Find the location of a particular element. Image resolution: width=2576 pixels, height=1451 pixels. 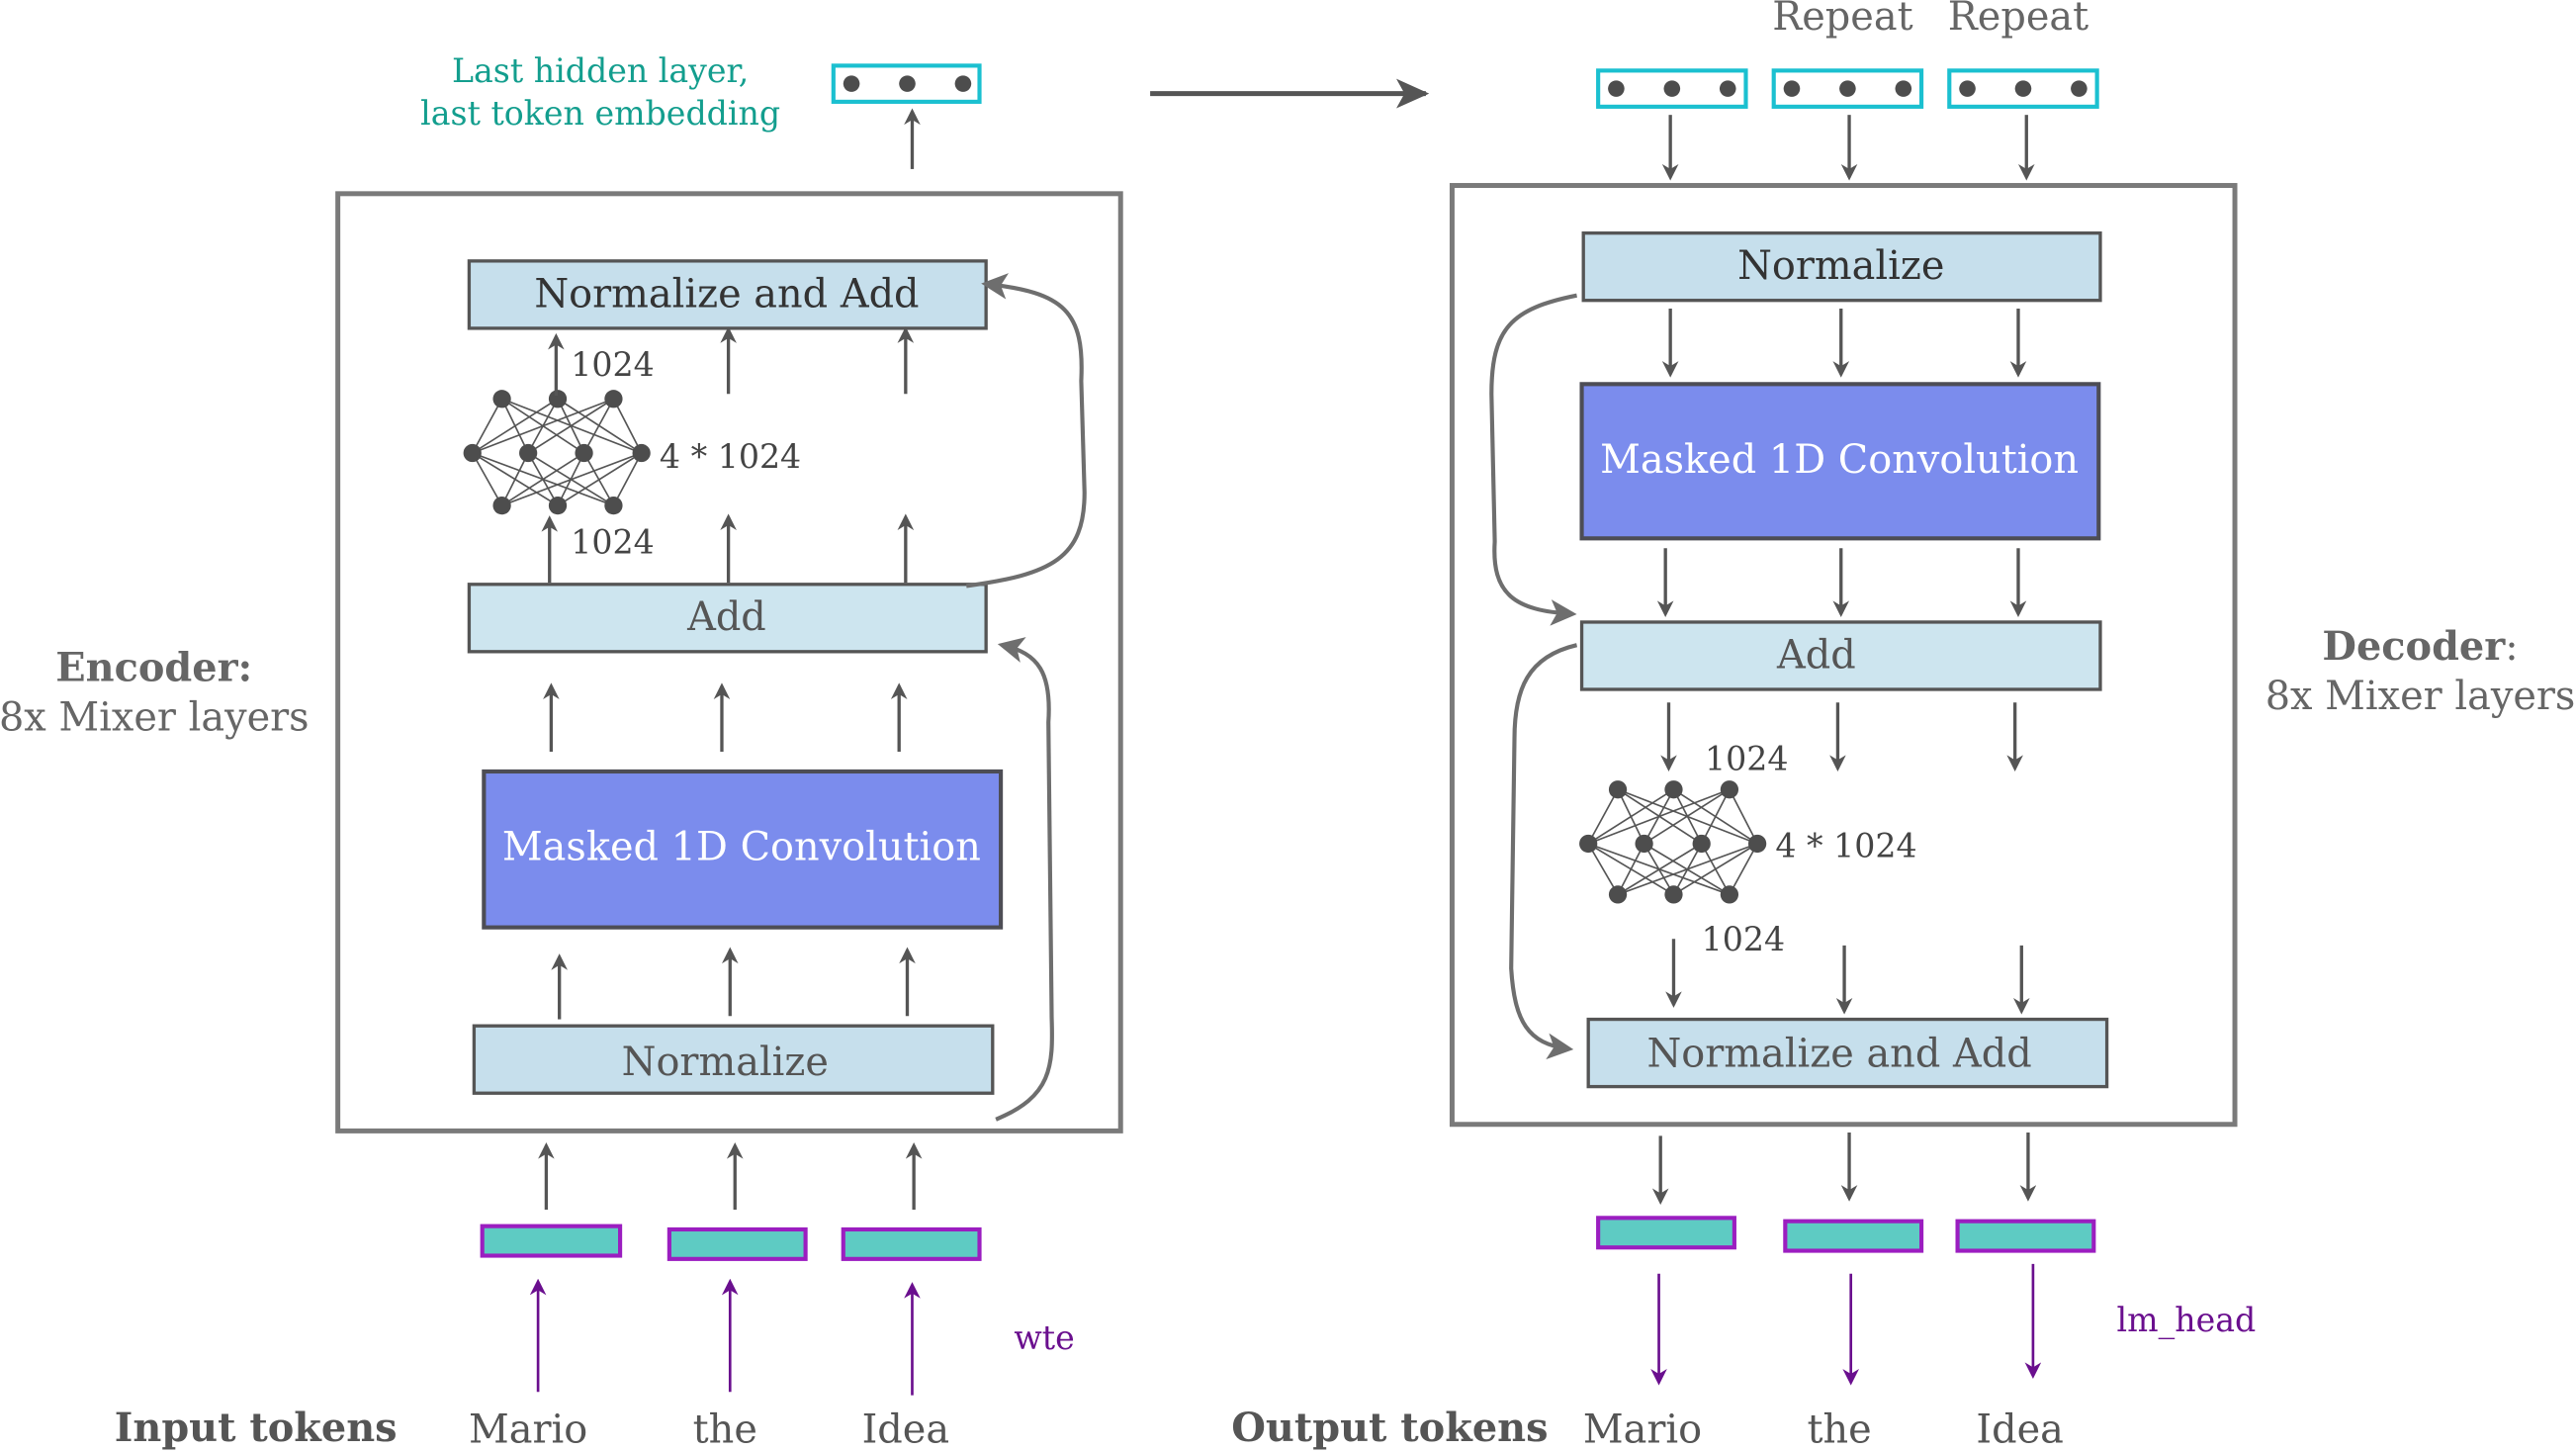

decoder-mlp-out-dim: 1024 is located at coordinates (1743, 939).